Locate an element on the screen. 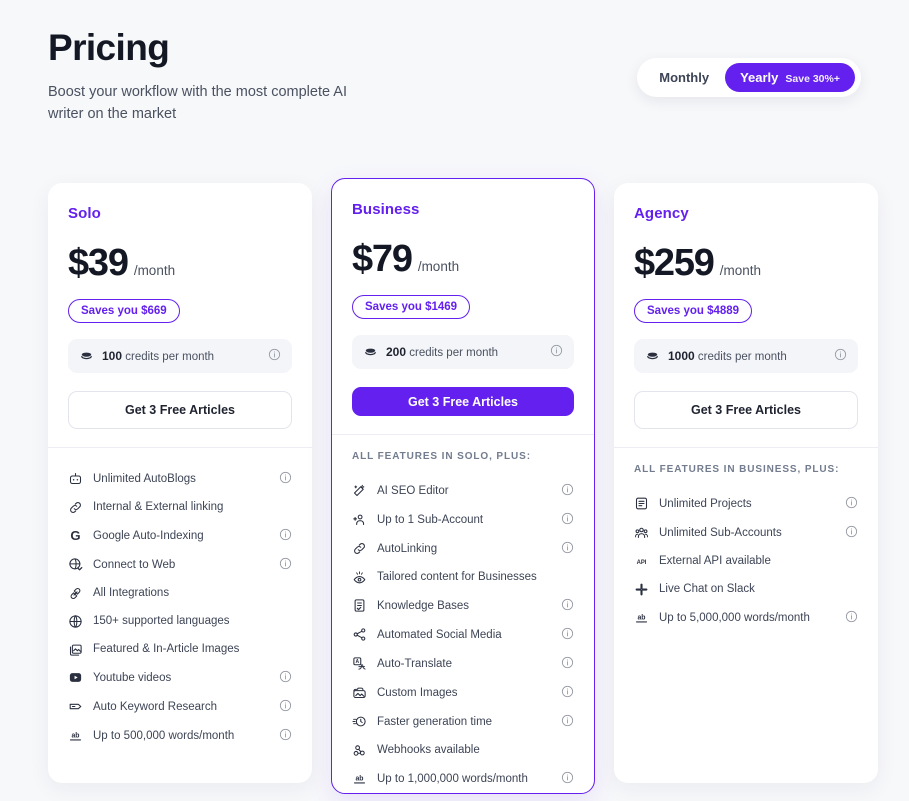 The image size is (909, 801). savings-badge: Saves you $669 is located at coordinates (124, 311).